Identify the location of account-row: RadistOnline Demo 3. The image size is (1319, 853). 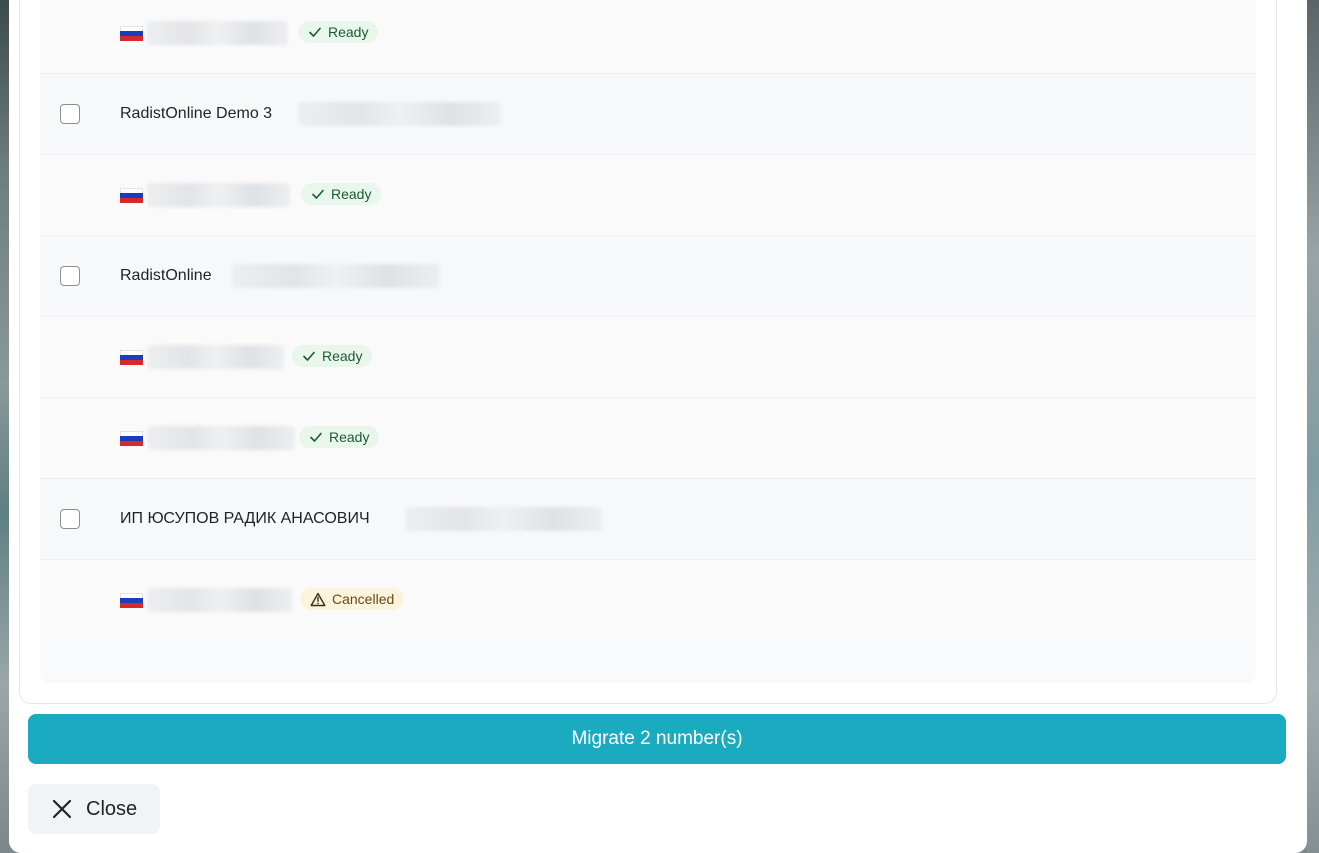
(648, 114).